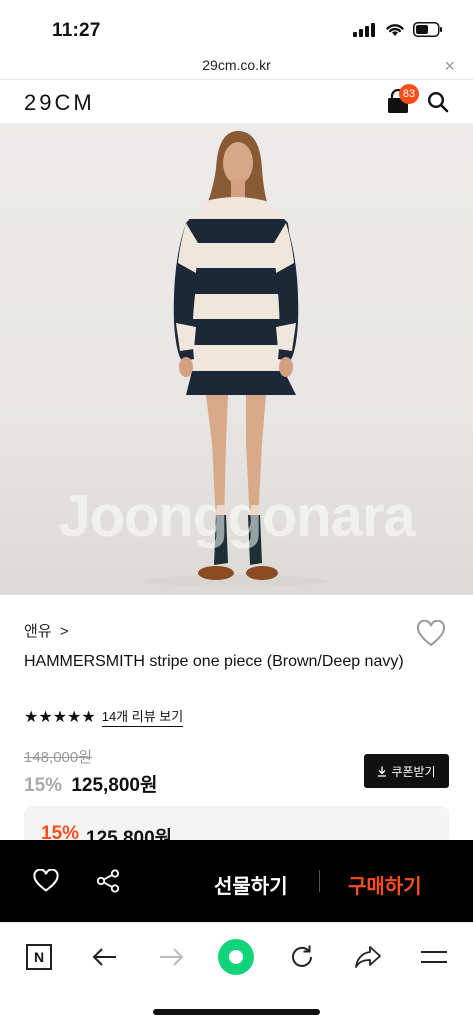  What do you see at coordinates (438, 102) in the screenshot?
I see `search-icon` at bounding box center [438, 102].